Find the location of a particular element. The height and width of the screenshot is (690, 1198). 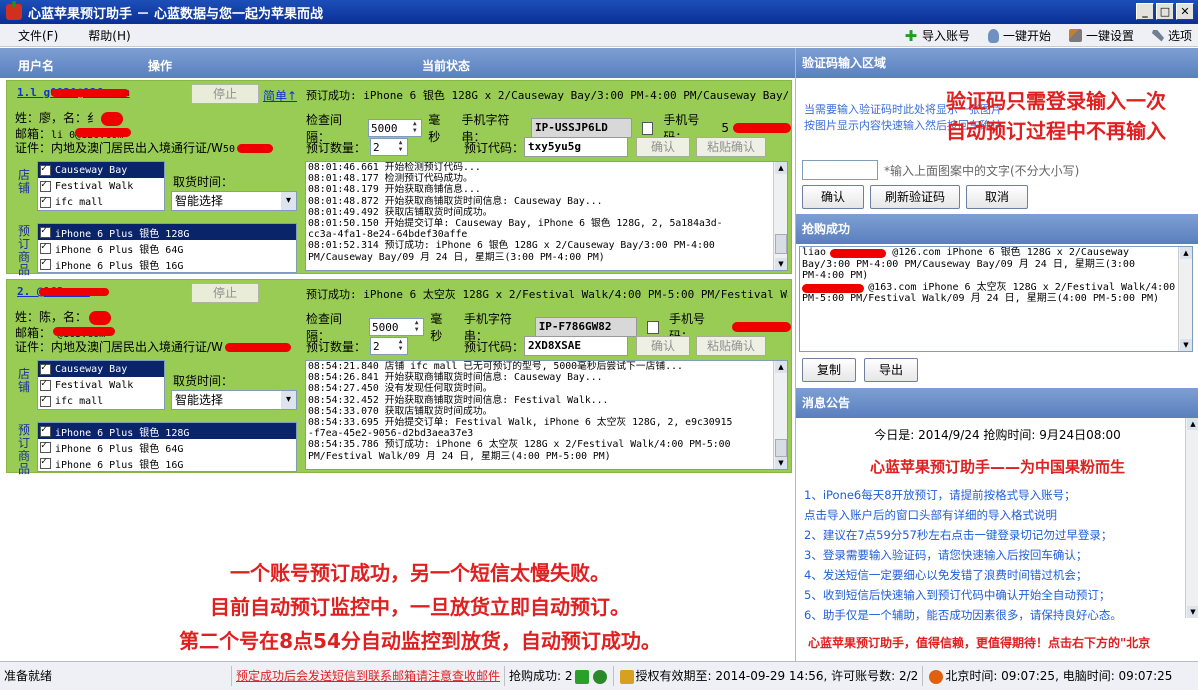

store-list: Causeway Bay Festival Walk ifc mall is located at coordinates (101, 186).